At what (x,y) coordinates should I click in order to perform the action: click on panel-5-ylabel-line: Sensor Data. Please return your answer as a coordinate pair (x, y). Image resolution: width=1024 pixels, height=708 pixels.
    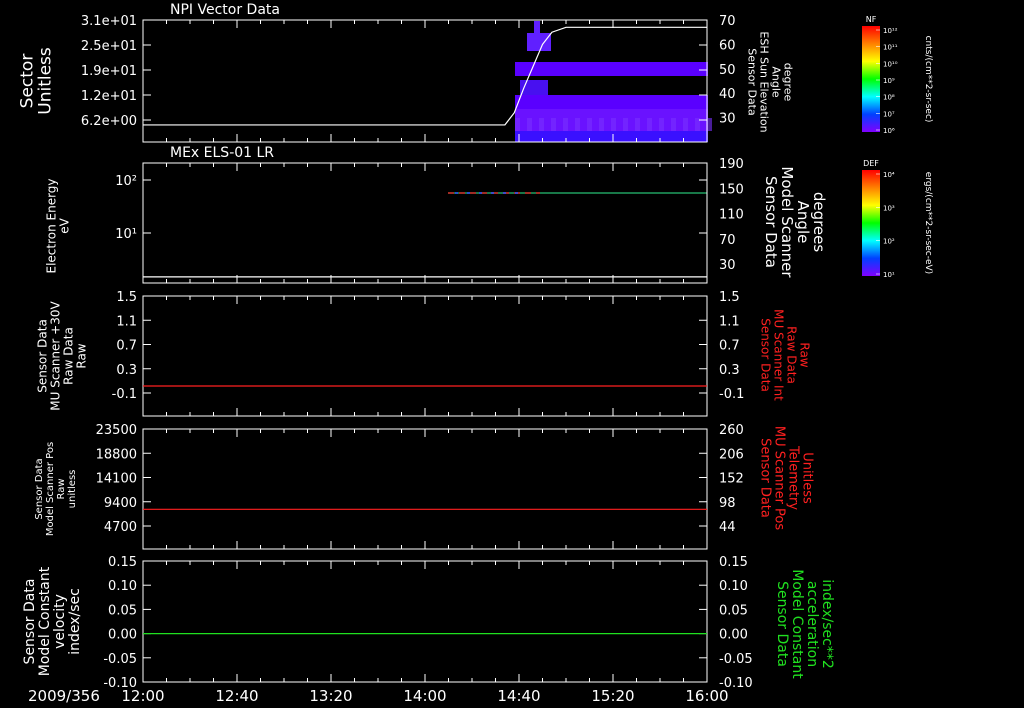
    Looking at the image, I should click on (30, 622).